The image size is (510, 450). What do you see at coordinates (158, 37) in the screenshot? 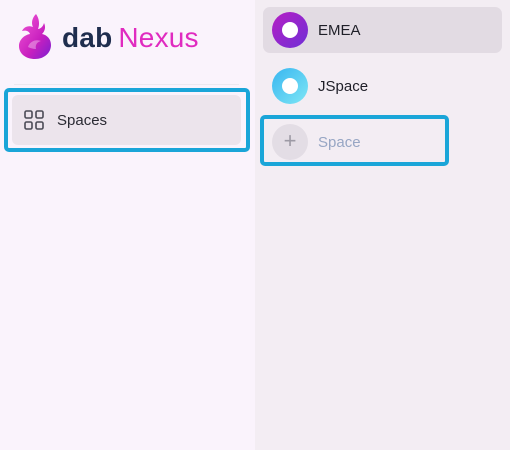
I see `brand-name-nexus: Nexus` at bounding box center [158, 37].